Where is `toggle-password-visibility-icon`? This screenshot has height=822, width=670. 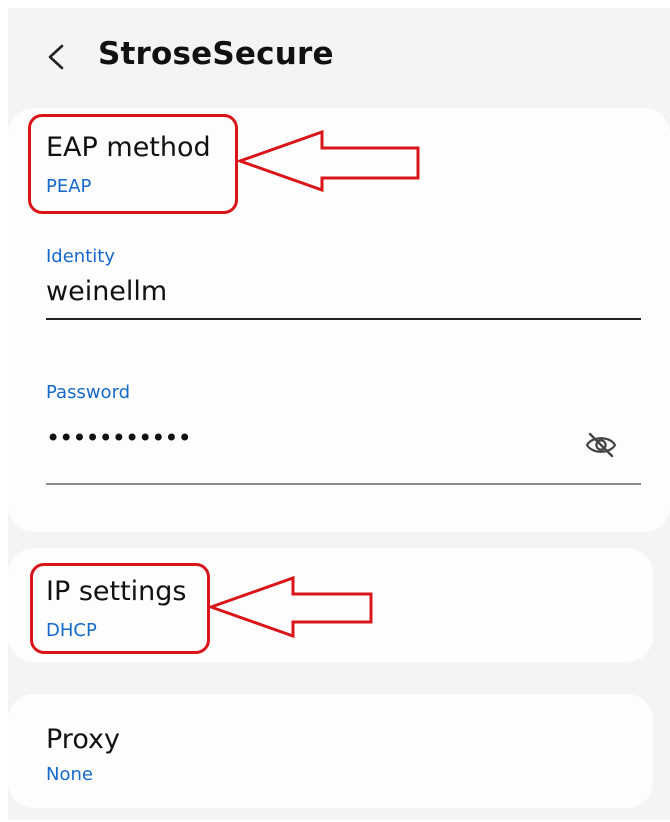
toggle-password-visibility-icon is located at coordinates (601, 445).